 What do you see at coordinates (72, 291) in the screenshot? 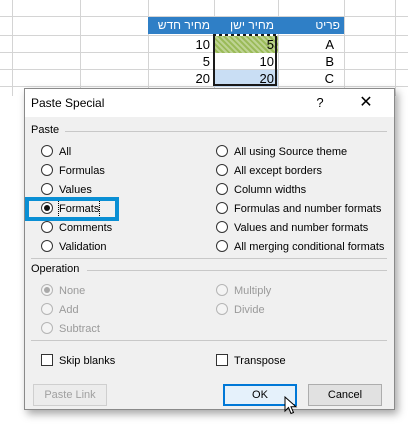
I see `radio-label: None` at bounding box center [72, 291].